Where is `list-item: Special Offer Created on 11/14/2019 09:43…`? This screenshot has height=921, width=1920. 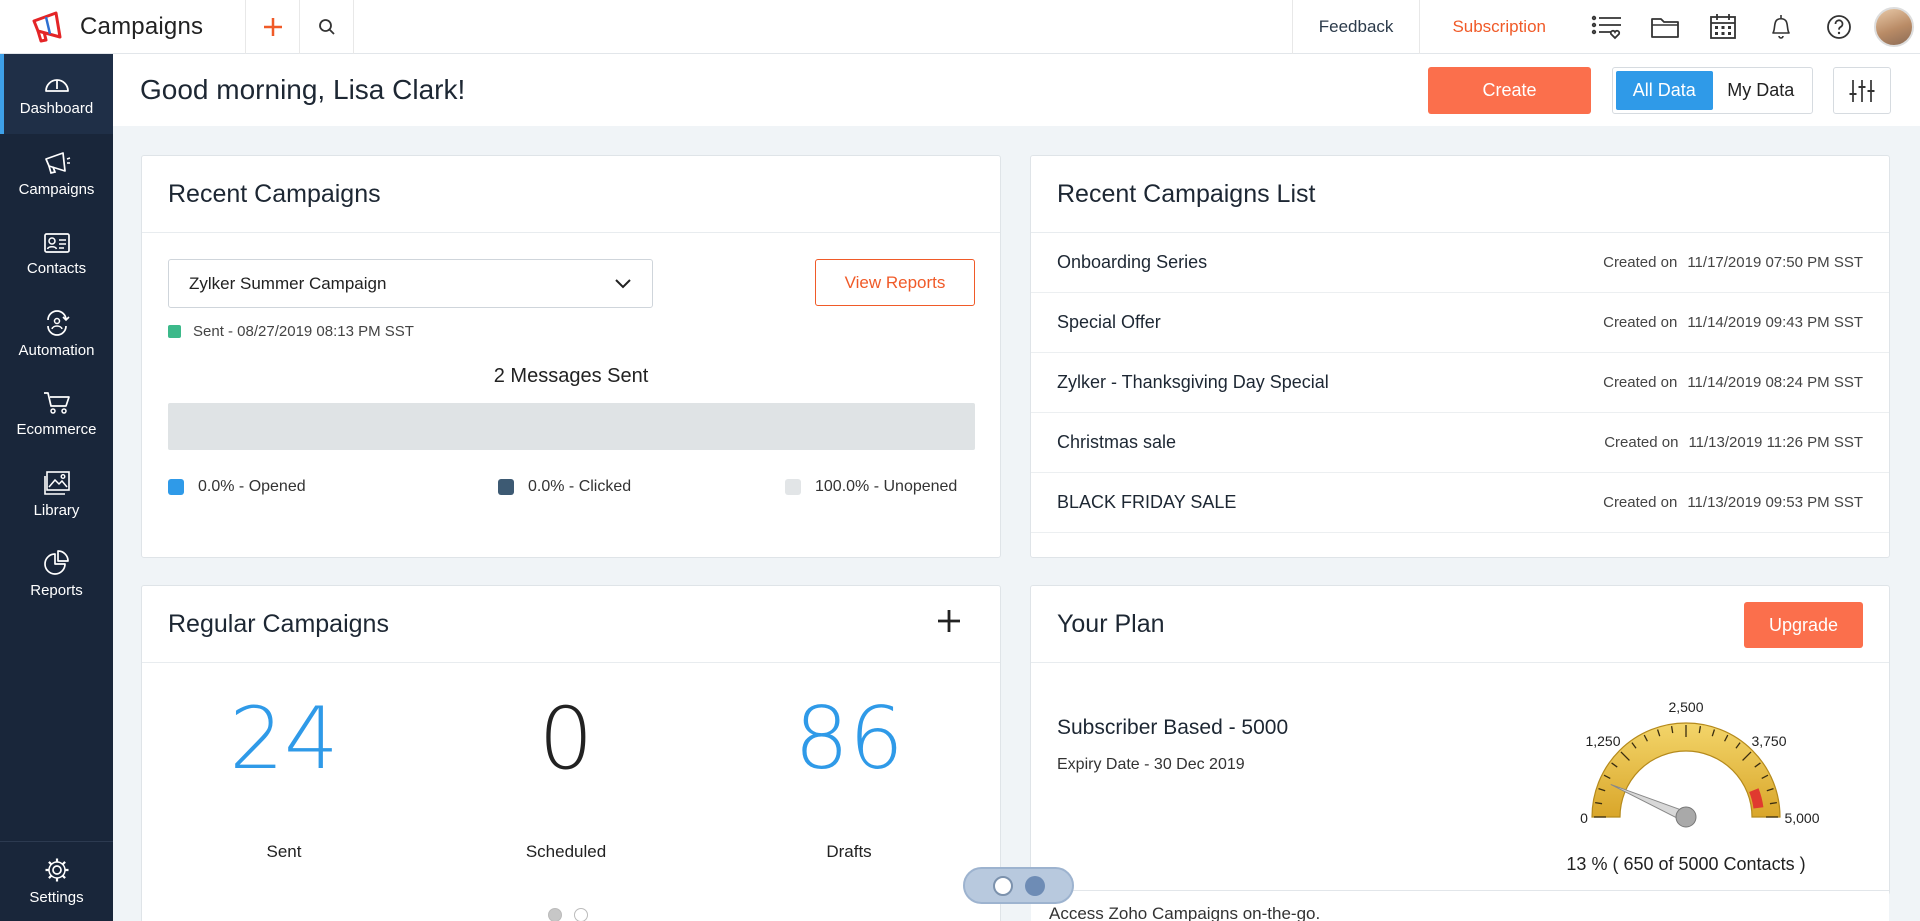 list-item: Special Offer Created on 11/14/2019 09:43… is located at coordinates (1460, 323).